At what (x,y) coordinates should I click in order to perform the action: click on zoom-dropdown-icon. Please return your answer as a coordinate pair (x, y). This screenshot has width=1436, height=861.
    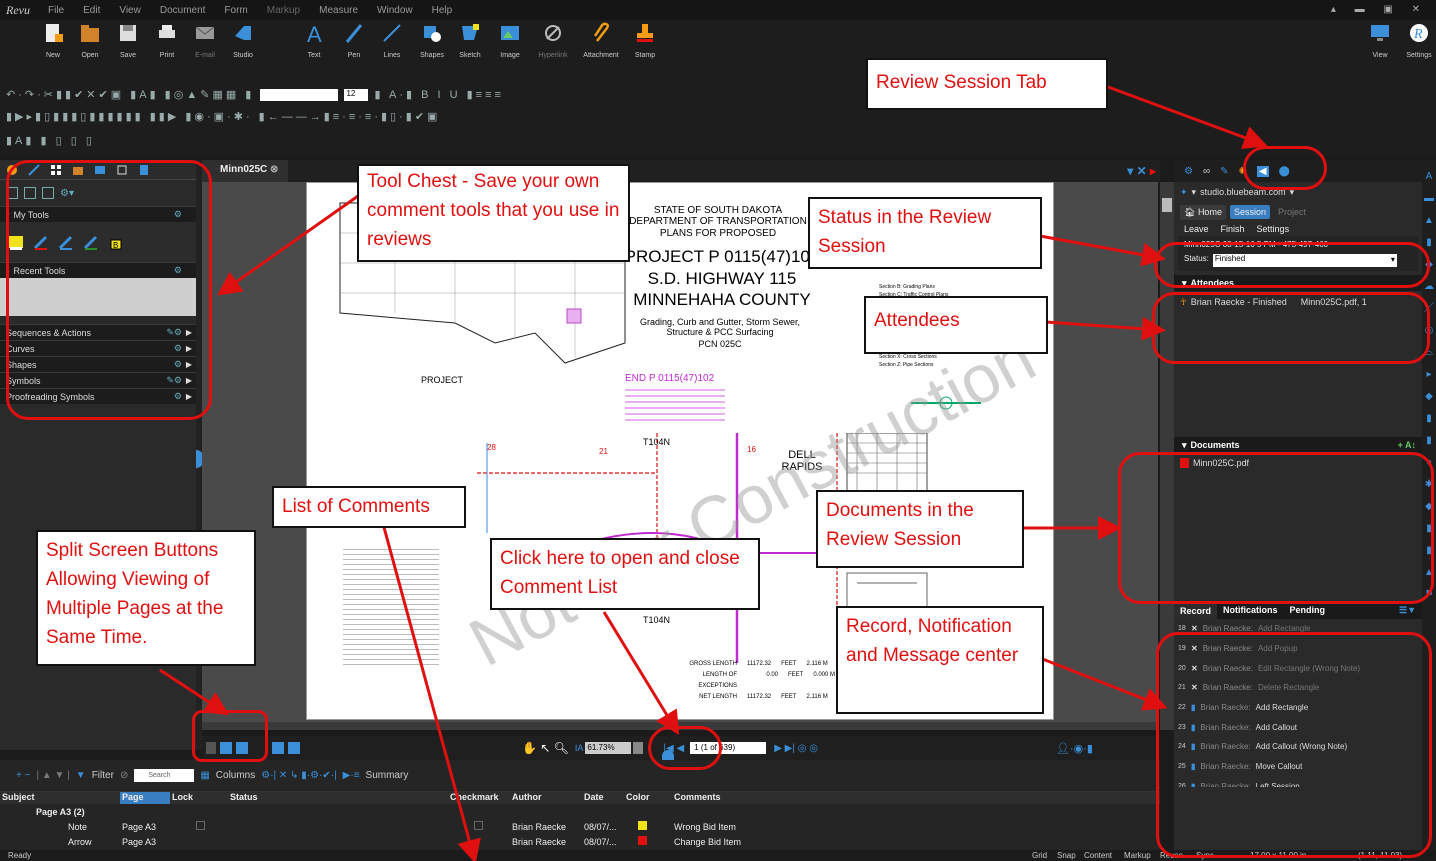
    Looking at the image, I should click on (638, 748).